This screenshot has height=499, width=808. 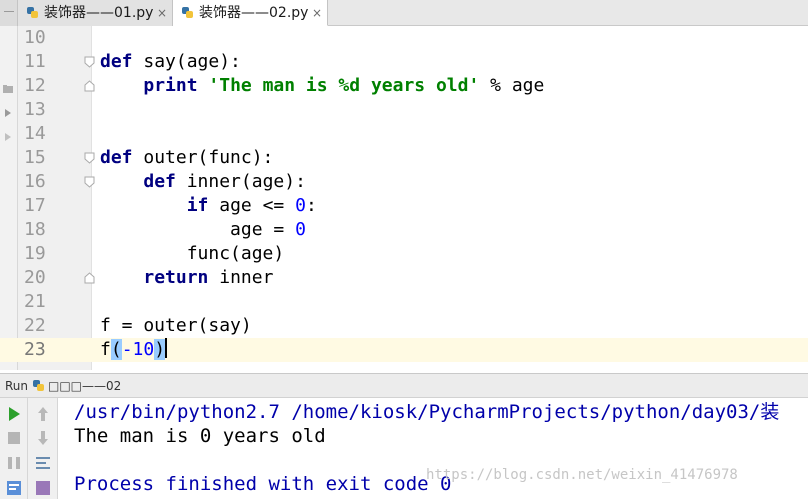 I want to click on console-output-icon, so click(x=14, y=488).